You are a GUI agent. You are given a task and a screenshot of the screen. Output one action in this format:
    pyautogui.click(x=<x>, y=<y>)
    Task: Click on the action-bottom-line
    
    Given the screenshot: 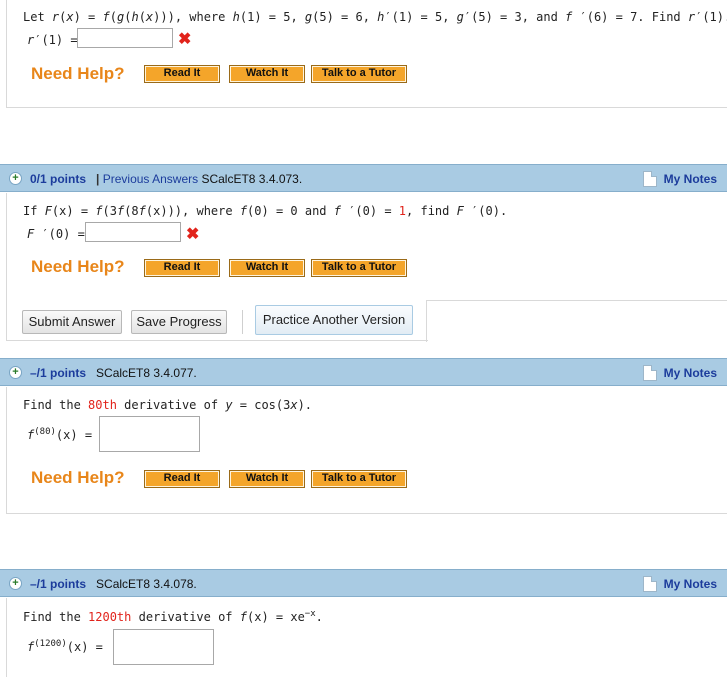 What is the action you would take?
    pyautogui.click(x=576, y=300)
    